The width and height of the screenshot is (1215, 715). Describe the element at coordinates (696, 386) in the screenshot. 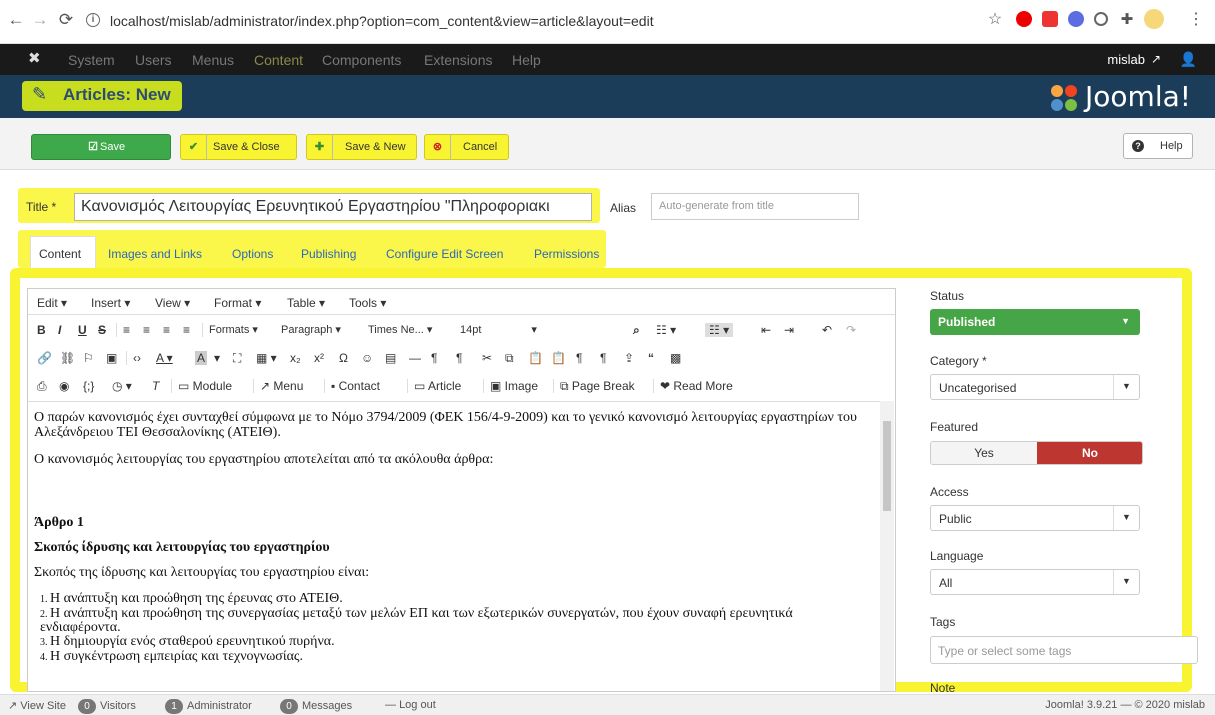

I see `read-more-button: ❤ Read More` at that location.